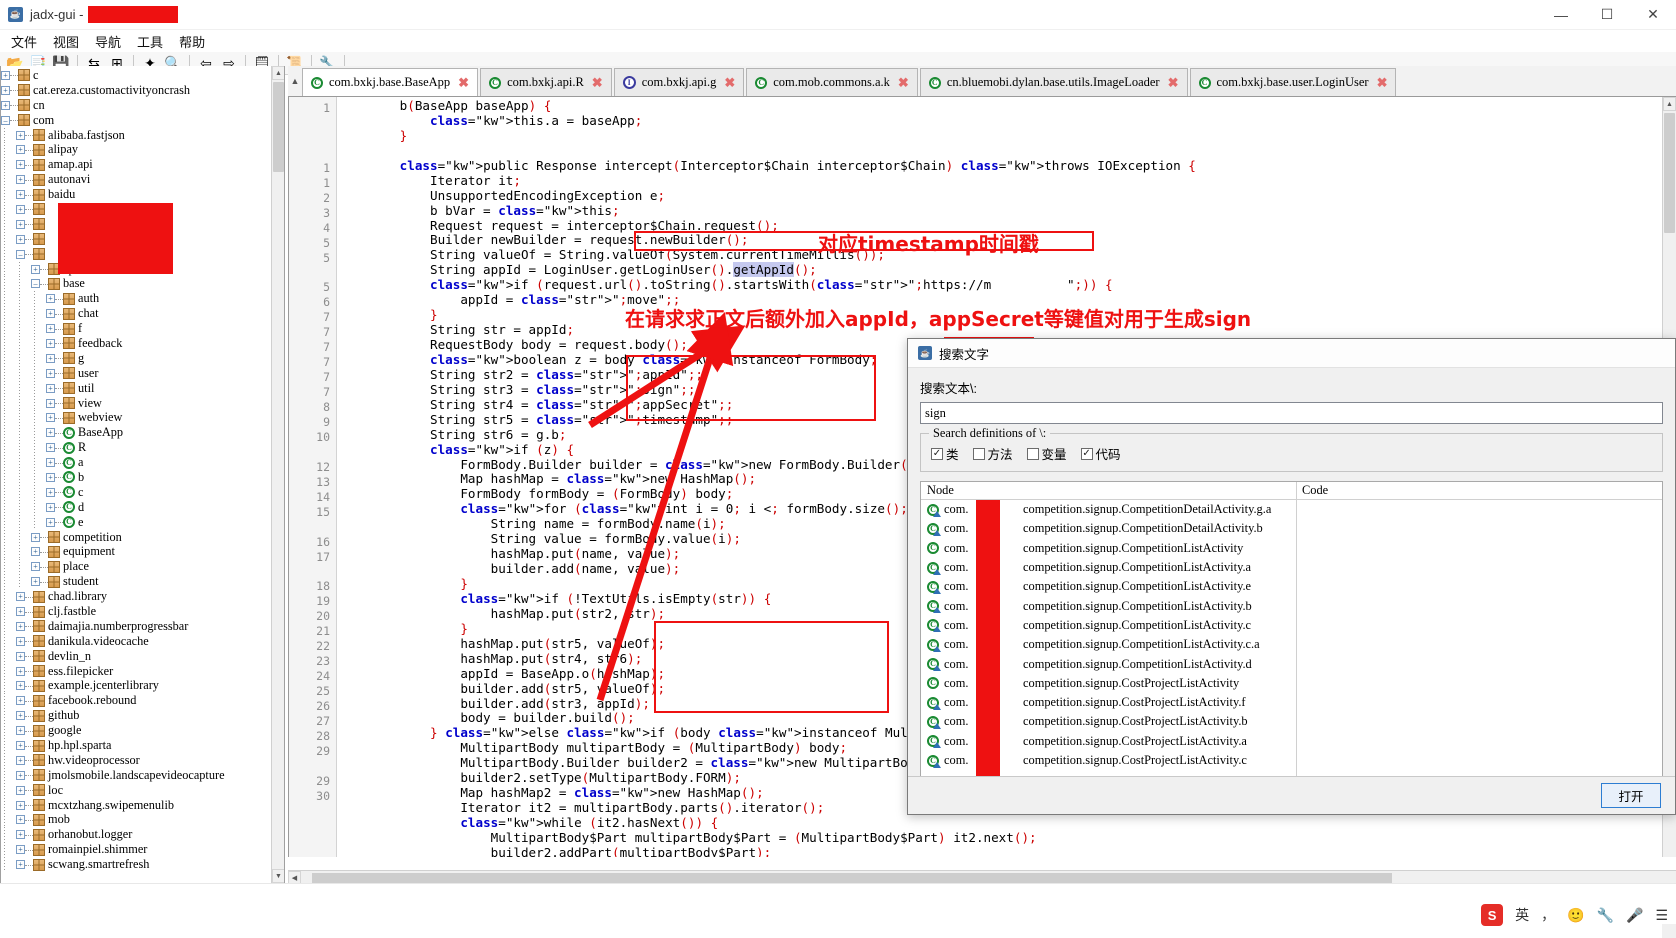 The width and height of the screenshot is (1676, 938). I want to click on tree-node-daimajia-numberprogressbar: + daimajia.numberprogressbar, so click(137, 626).